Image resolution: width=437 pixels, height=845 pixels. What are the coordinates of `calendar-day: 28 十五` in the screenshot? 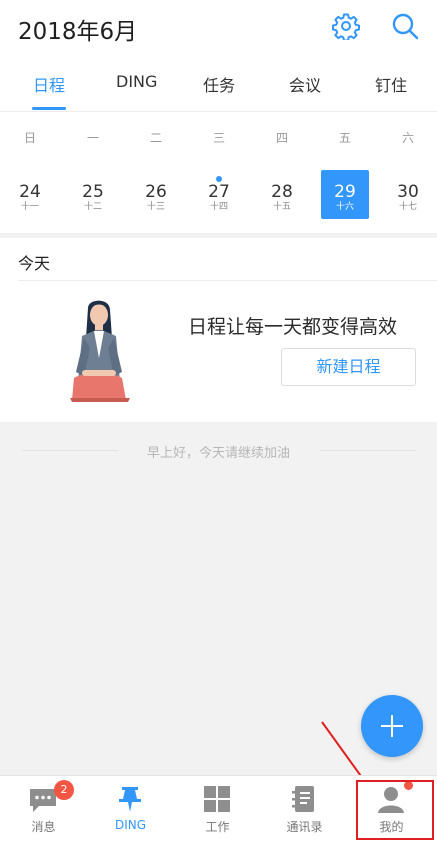 It's located at (282, 194).